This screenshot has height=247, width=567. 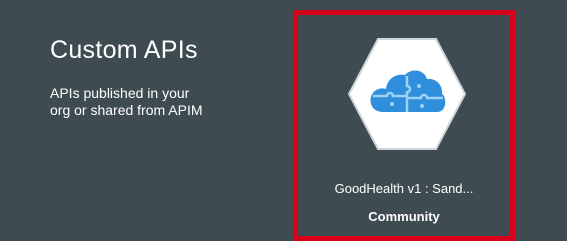 I want to click on api-tier-label: Community, so click(x=404, y=216).